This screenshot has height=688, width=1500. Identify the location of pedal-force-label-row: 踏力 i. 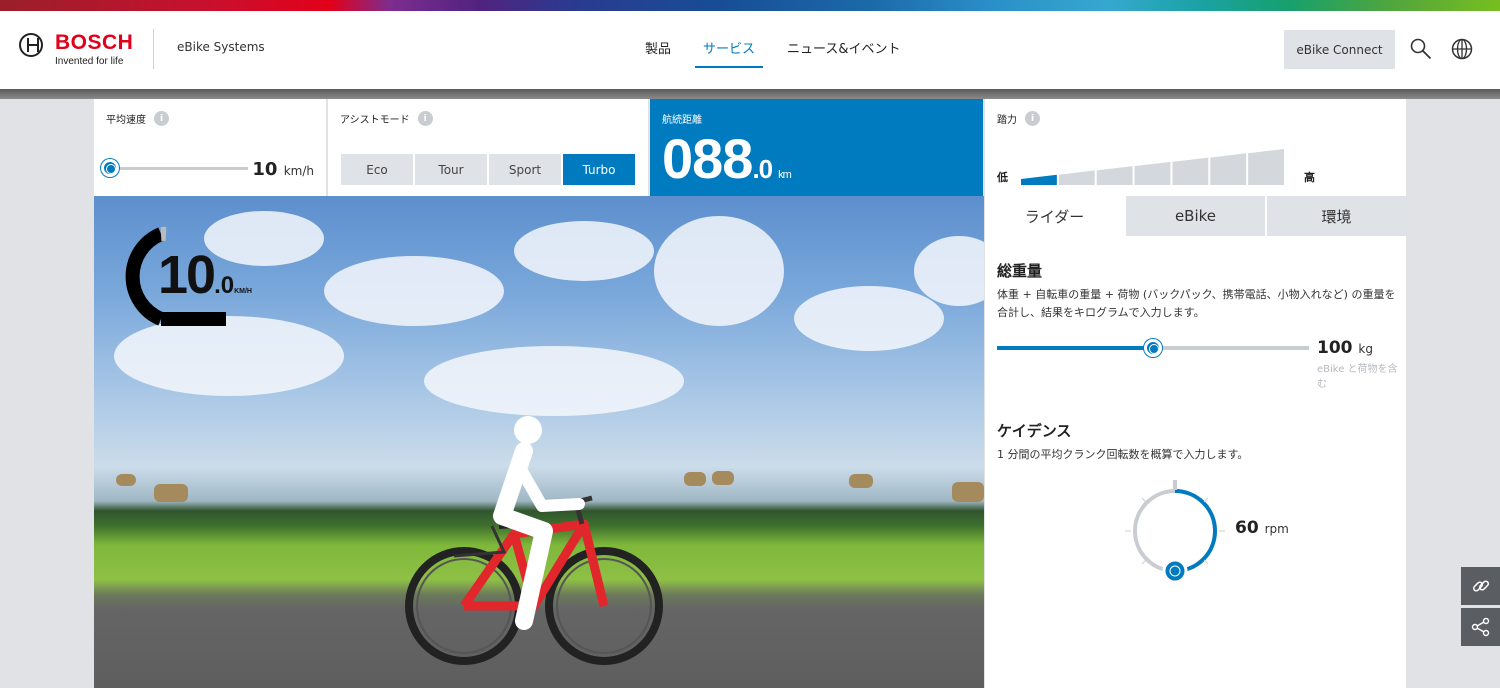
(1018, 118).